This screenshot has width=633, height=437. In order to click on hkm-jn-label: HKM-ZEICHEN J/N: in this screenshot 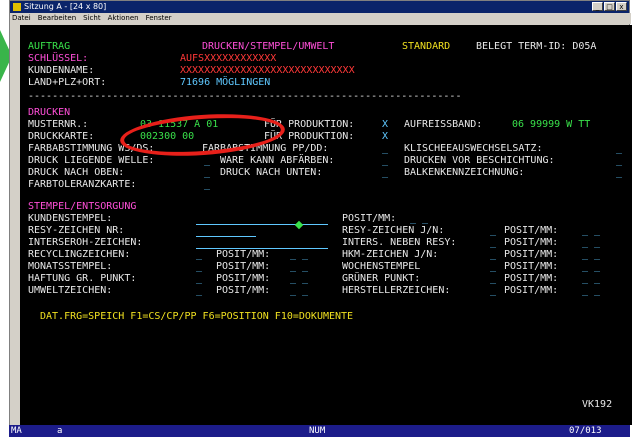, I will do `click(390, 254)`.